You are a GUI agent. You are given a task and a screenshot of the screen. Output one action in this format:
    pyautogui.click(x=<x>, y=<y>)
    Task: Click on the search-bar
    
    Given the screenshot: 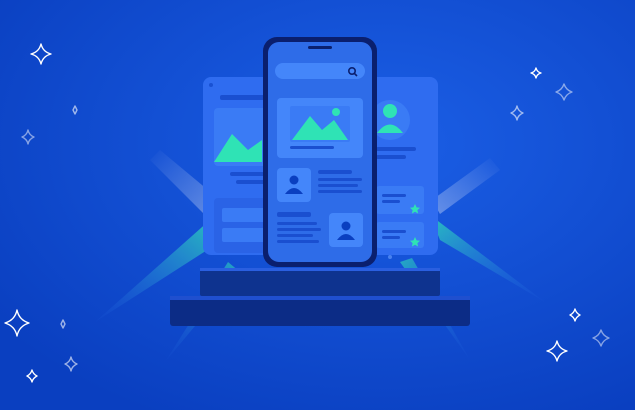 What is the action you would take?
    pyautogui.click(x=320, y=71)
    